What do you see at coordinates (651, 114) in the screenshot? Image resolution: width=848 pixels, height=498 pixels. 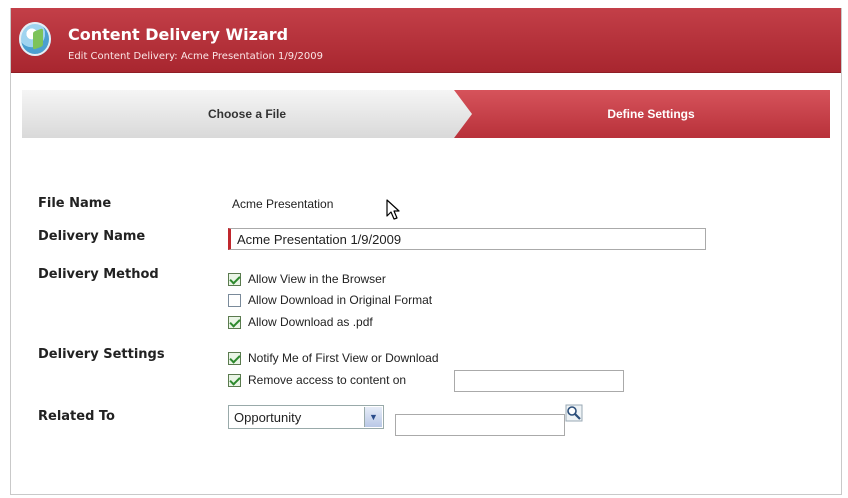 I see `step-define-settings-label: Define Settings` at bounding box center [651, 114].